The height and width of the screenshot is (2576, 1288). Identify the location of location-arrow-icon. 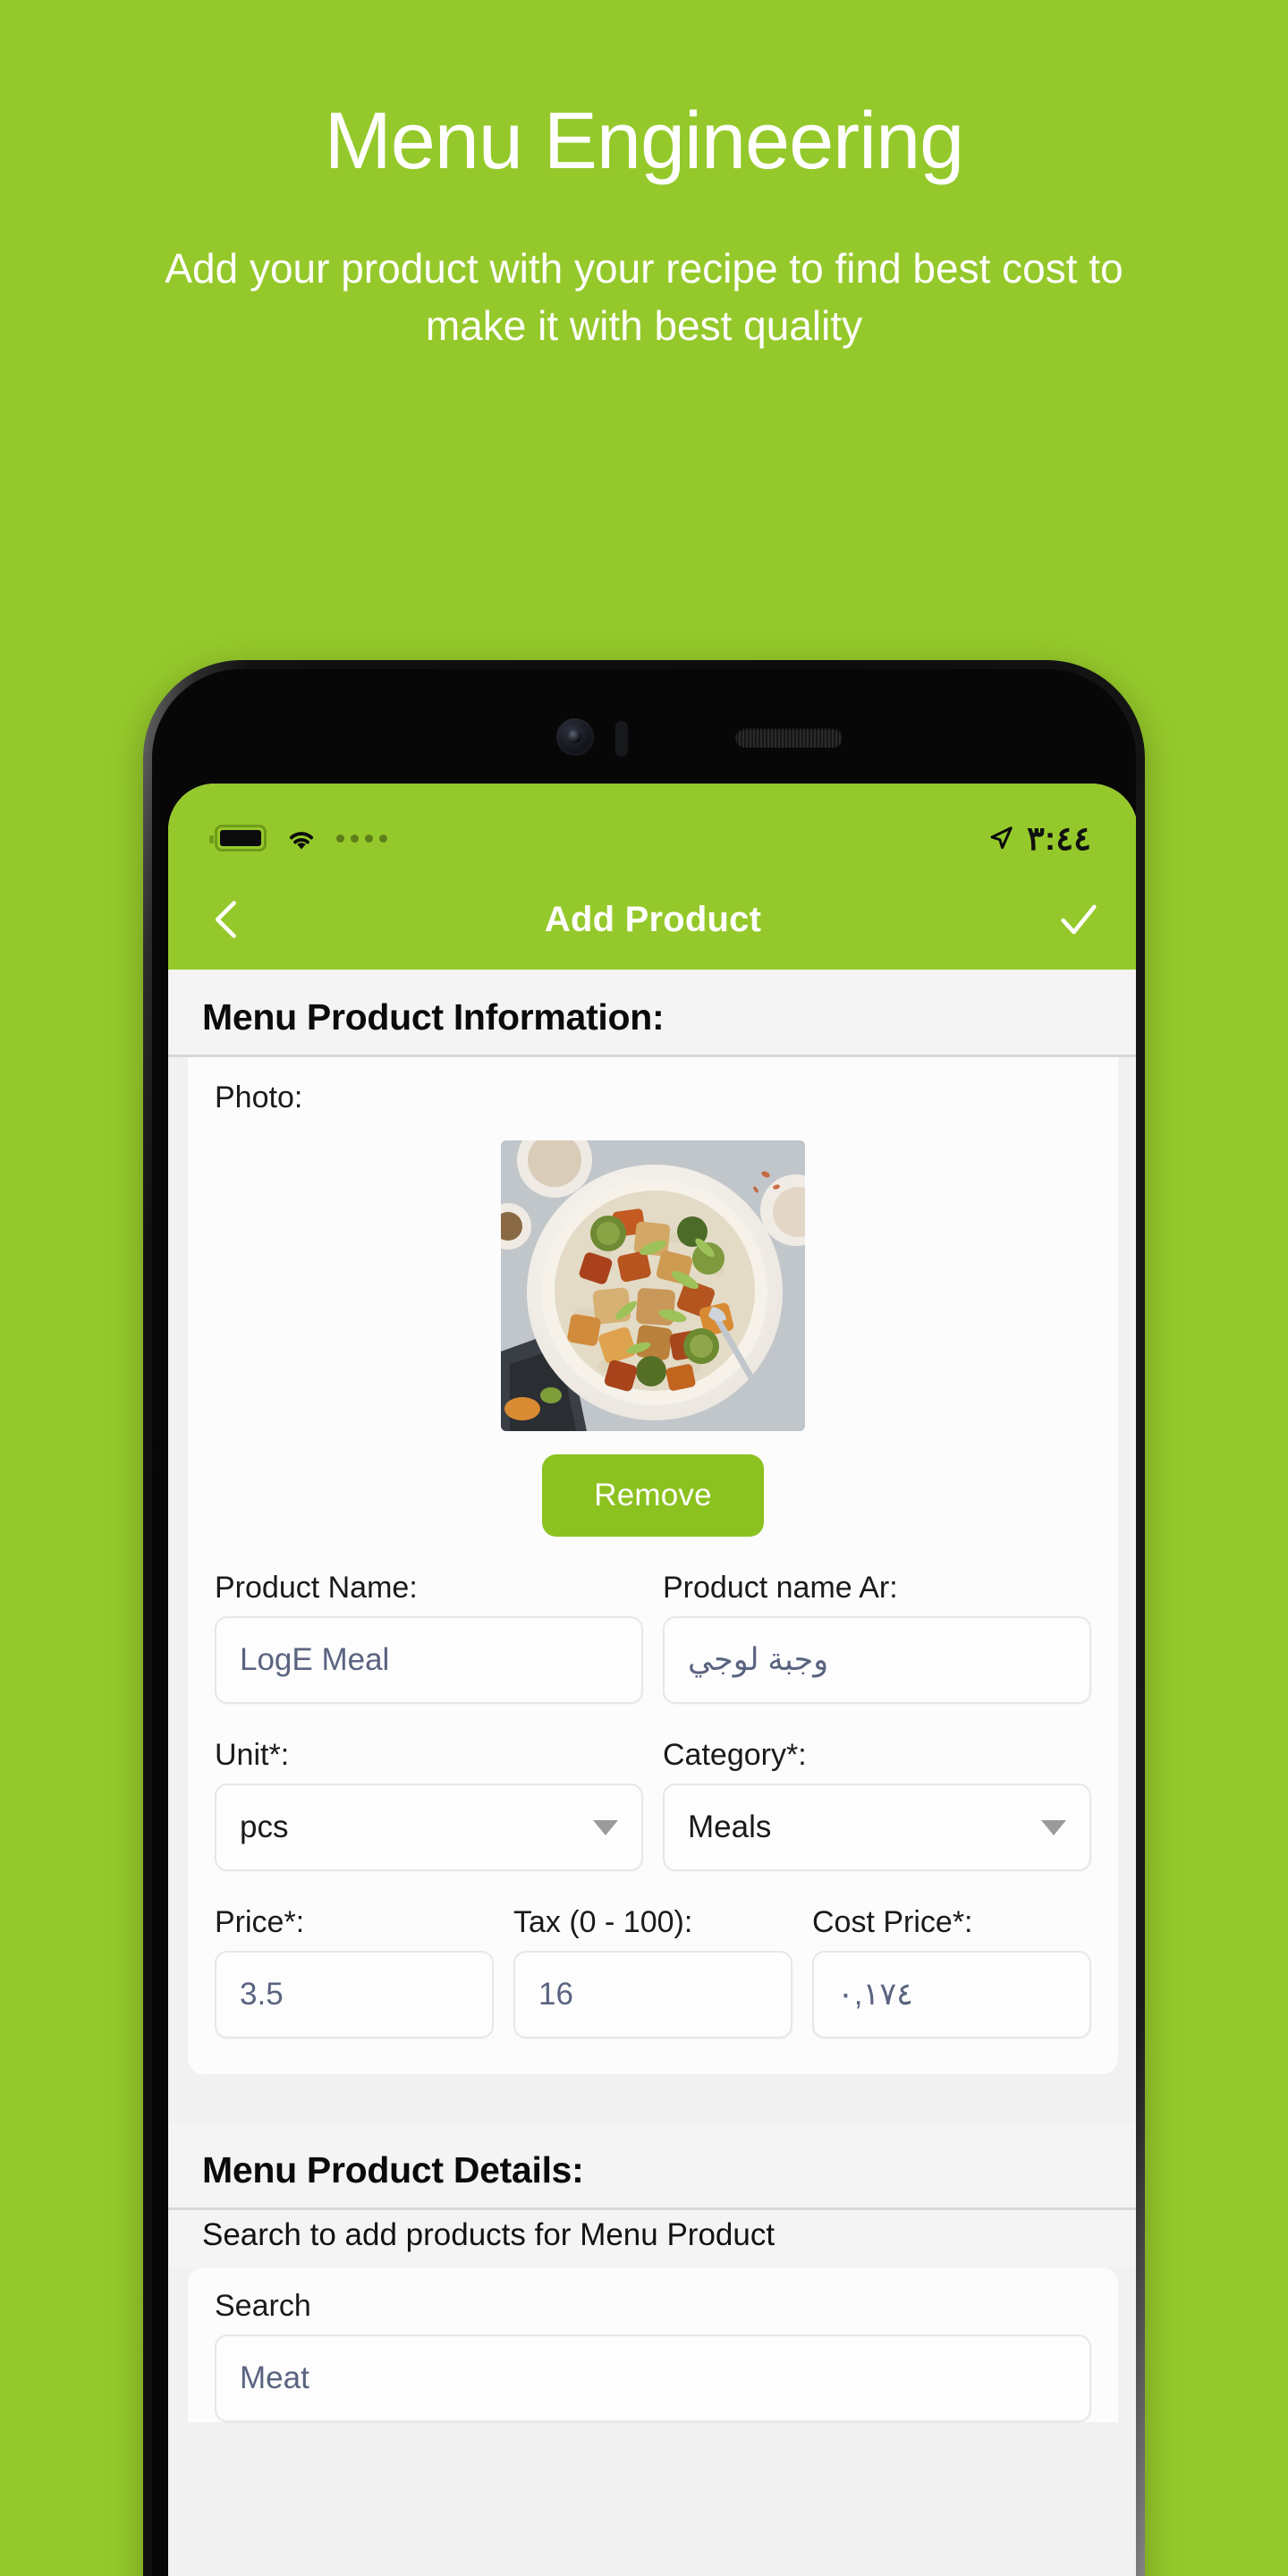
(1001, 838).